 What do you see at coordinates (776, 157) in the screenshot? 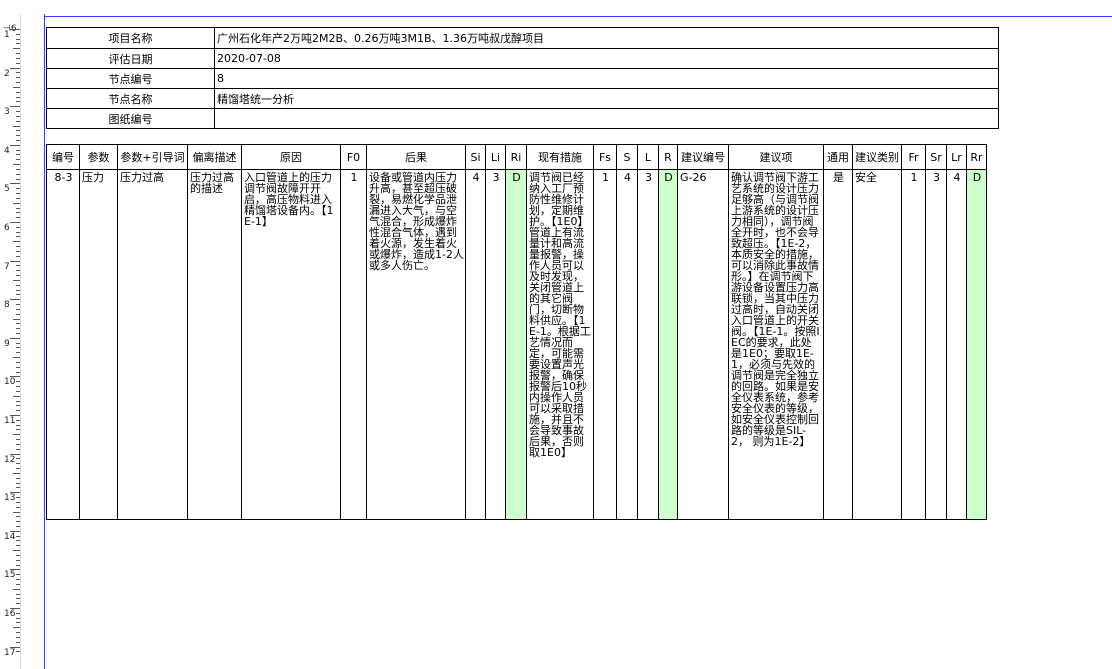
I see `col-header-suggestion: 建议项` at bounding box center [776, 157].